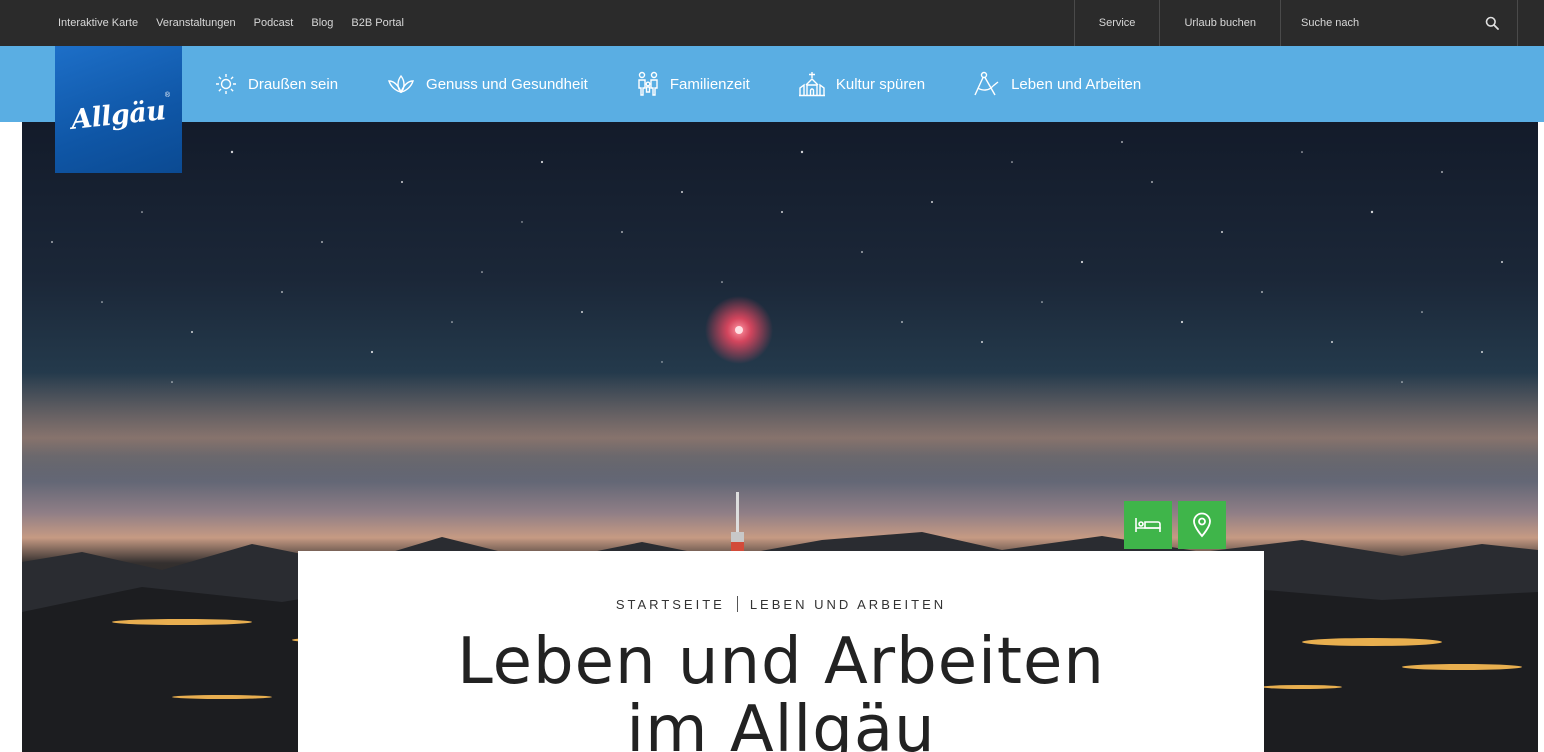 This screenshot has width=1544, height=752. Describe the element at coordinates (293, 84) in the screenshot. I see `nav-label: Draußen sein` at that location.